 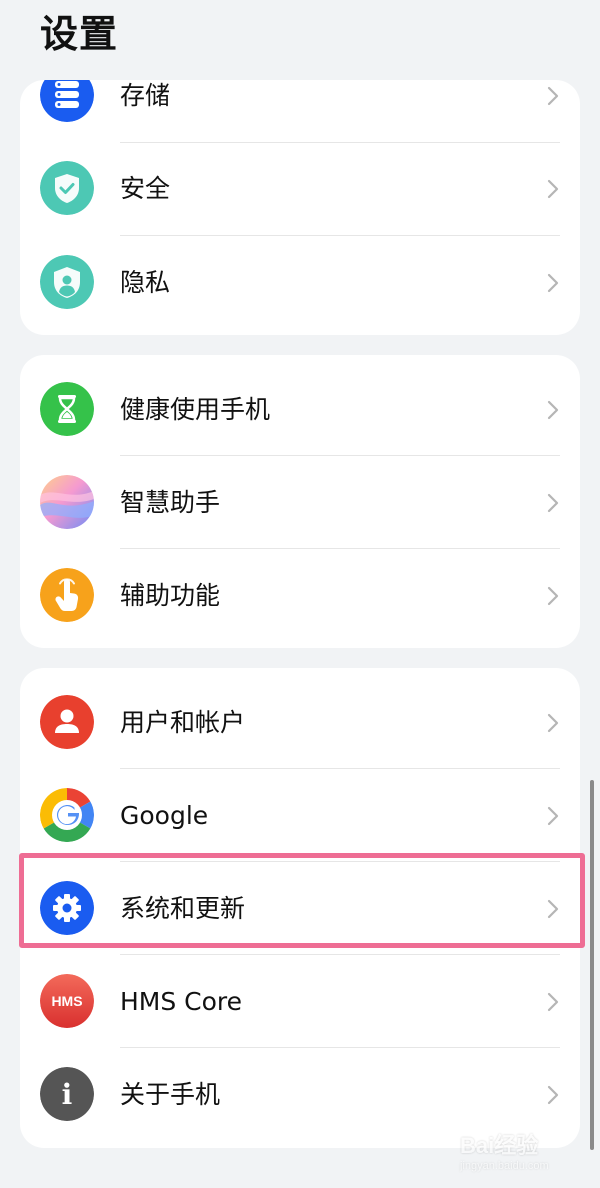 What do you see at coordinates (67, 502) in the screenshot?
I see `smart-assistant-icon` at bounding box center [67, 502].